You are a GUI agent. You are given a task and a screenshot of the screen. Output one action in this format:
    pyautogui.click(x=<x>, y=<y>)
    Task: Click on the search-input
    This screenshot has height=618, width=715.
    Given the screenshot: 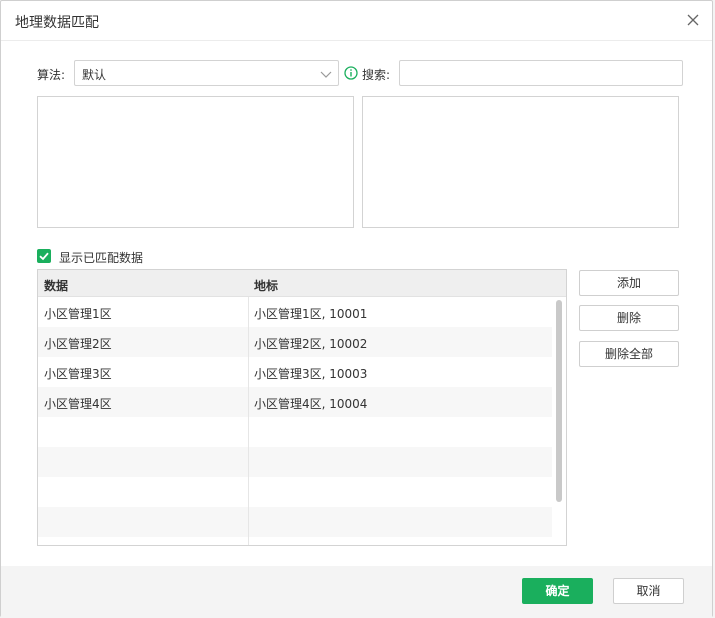 What is the action you would take?
    pyautogui.click(x=541, y=73)
    